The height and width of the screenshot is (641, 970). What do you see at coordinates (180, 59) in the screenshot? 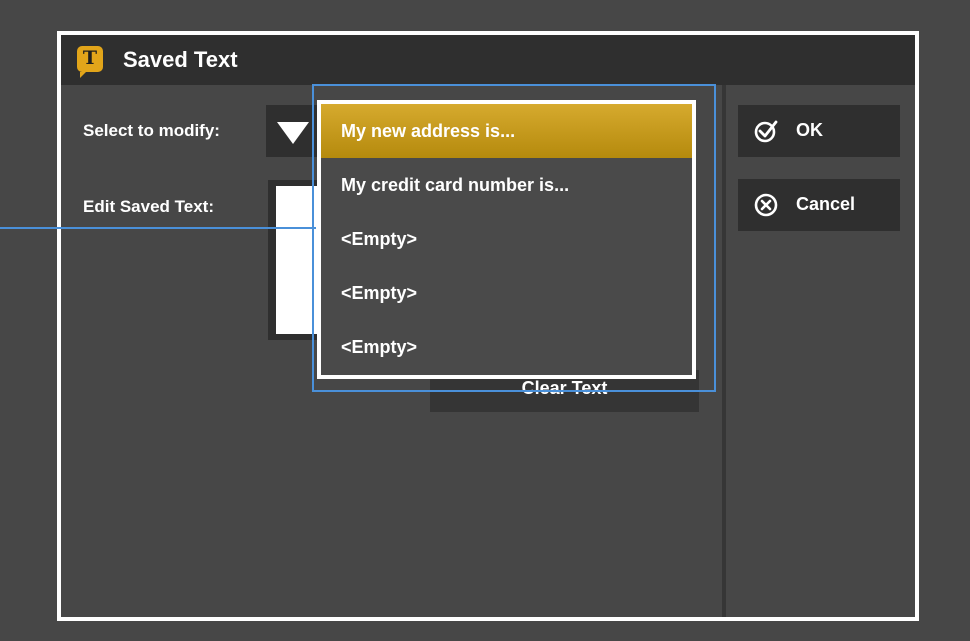
I see `dialog-title: Saved Text` at bounding box center [180, 59].